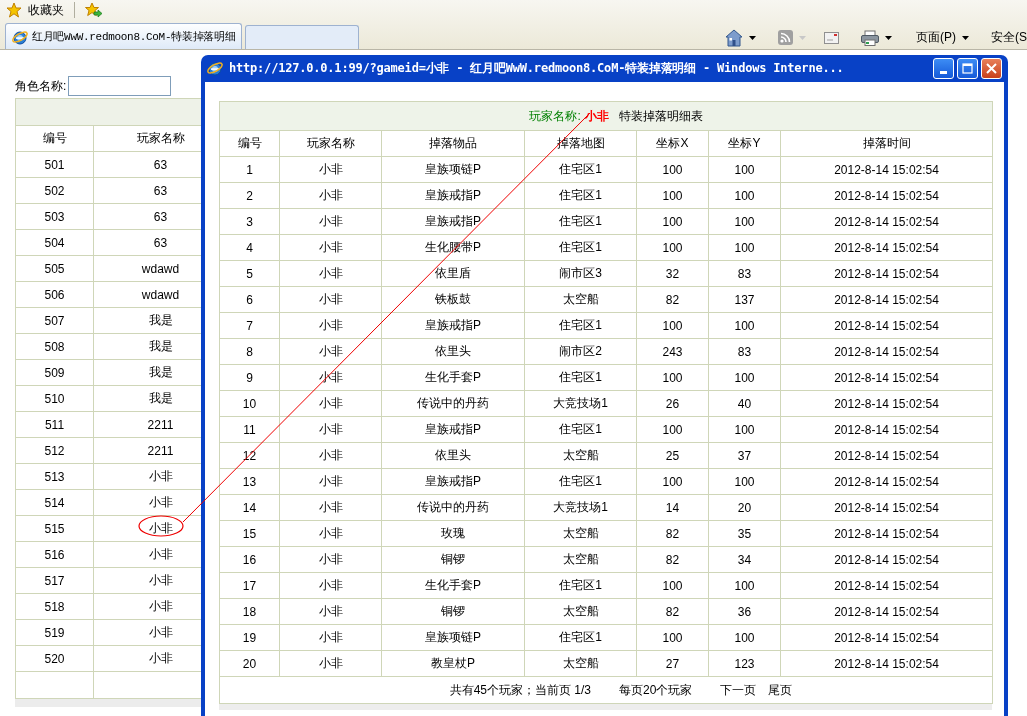 This screenshot has width=1027, height=716. Describe the element at coordinates (780, 690) in the screenshot. I see `pagination-link: 尾页` at that location.